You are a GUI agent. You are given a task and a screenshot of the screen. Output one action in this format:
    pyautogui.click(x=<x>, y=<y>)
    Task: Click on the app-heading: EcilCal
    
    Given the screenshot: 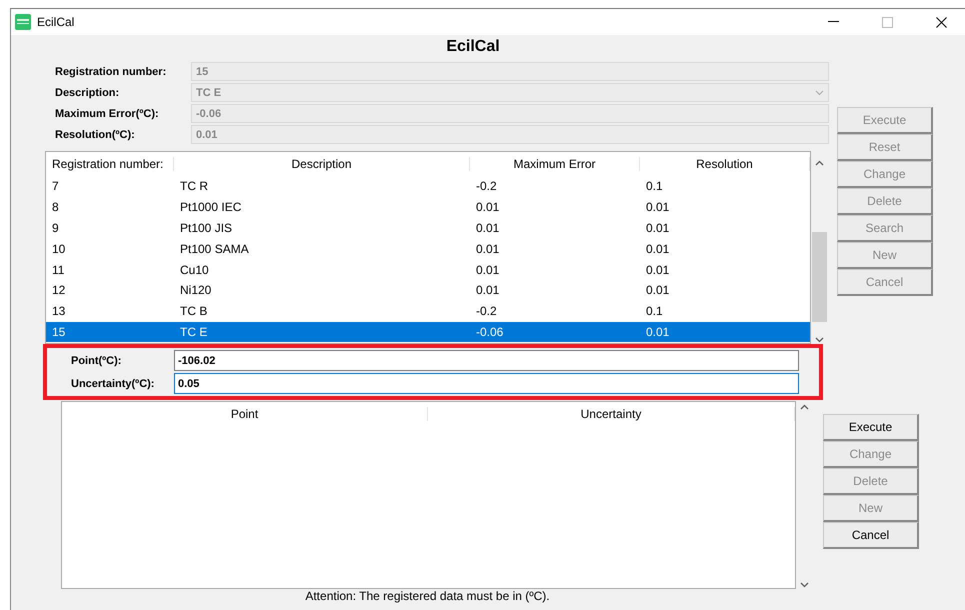 What is the action you would take?
    pyautogui.click(x=473, y=47)
    